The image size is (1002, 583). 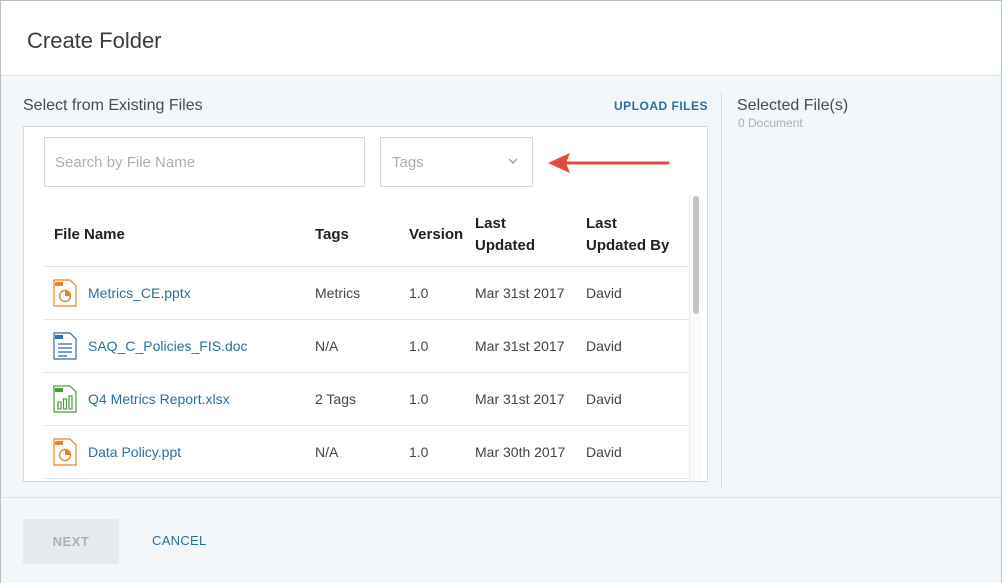 I want to click on selected-files-count: 0 Document, so click(x=770, y=123).